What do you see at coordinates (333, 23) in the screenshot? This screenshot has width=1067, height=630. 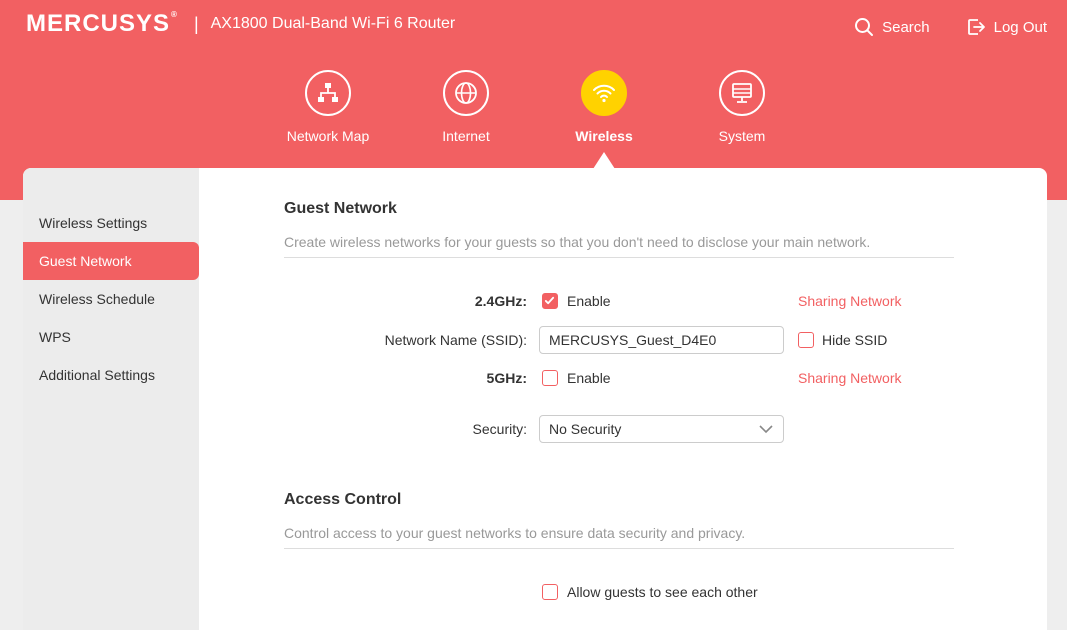 I see `router-model: AX1800 Dual-Band Wi-Fi 6 Router` at bounding box center [333, 23].